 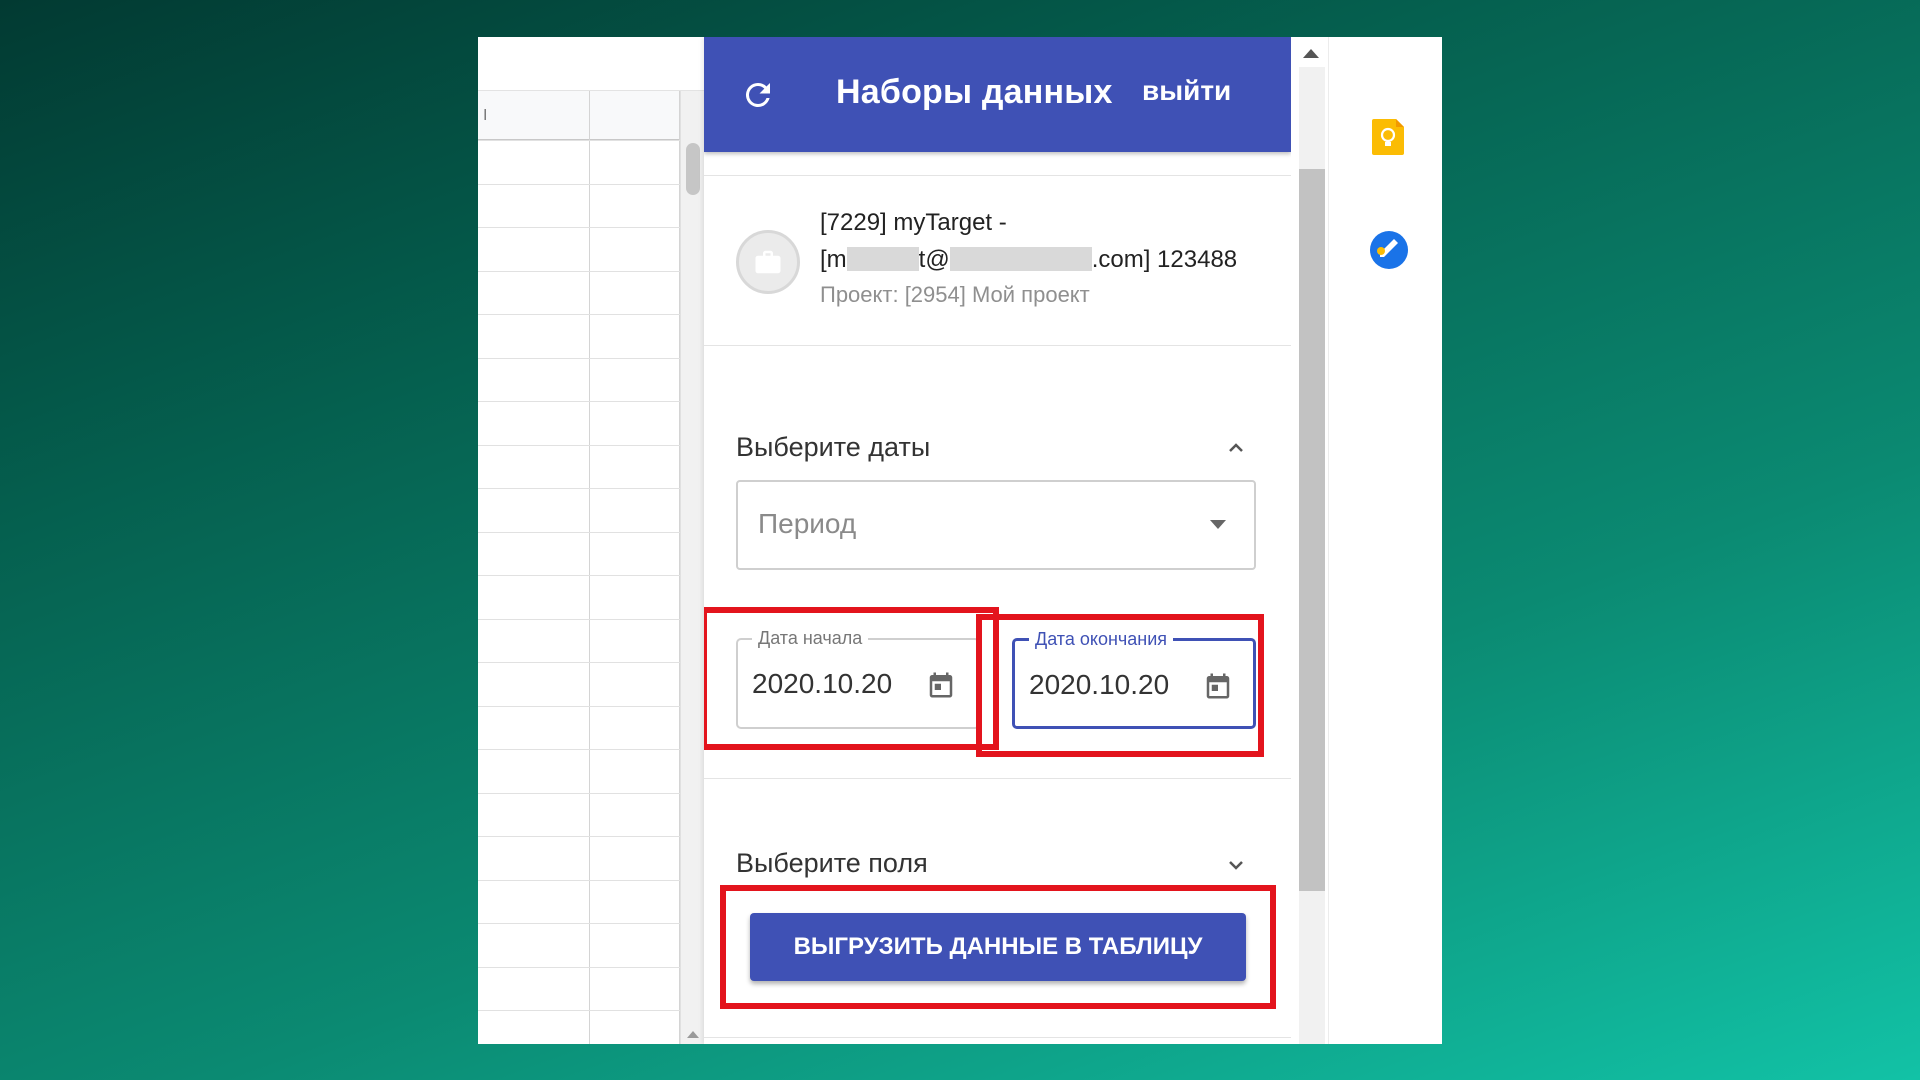 What do you see at coordinates (1236, 448) in the screenshot?
I see `chevron-up-icon` at bounding box center [1236, 448].